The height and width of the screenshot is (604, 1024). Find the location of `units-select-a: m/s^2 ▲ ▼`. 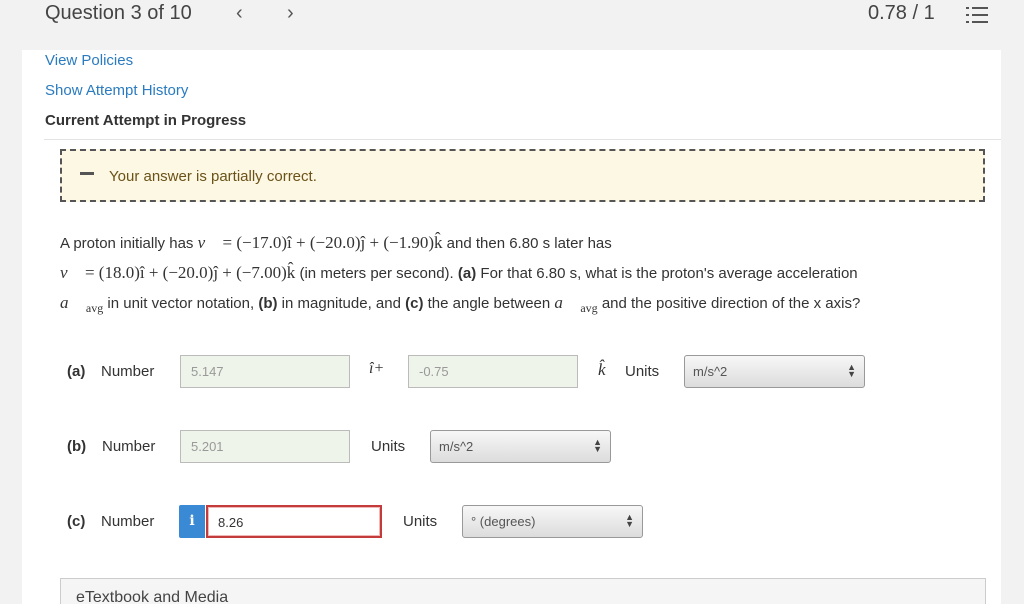

units-select-a: m/s^2 ▲ ▼ is located at coordinates (774, 371).